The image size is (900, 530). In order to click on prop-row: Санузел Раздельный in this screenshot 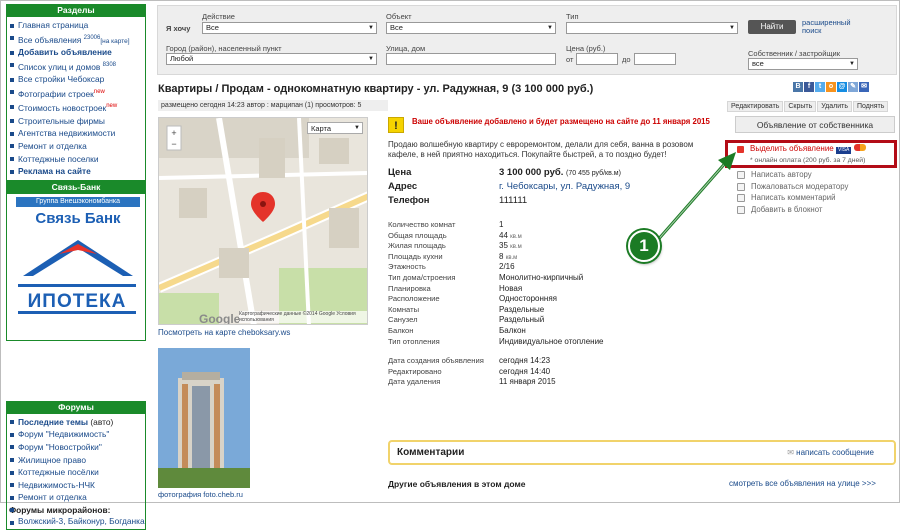, I will do `click(466, 320)`.